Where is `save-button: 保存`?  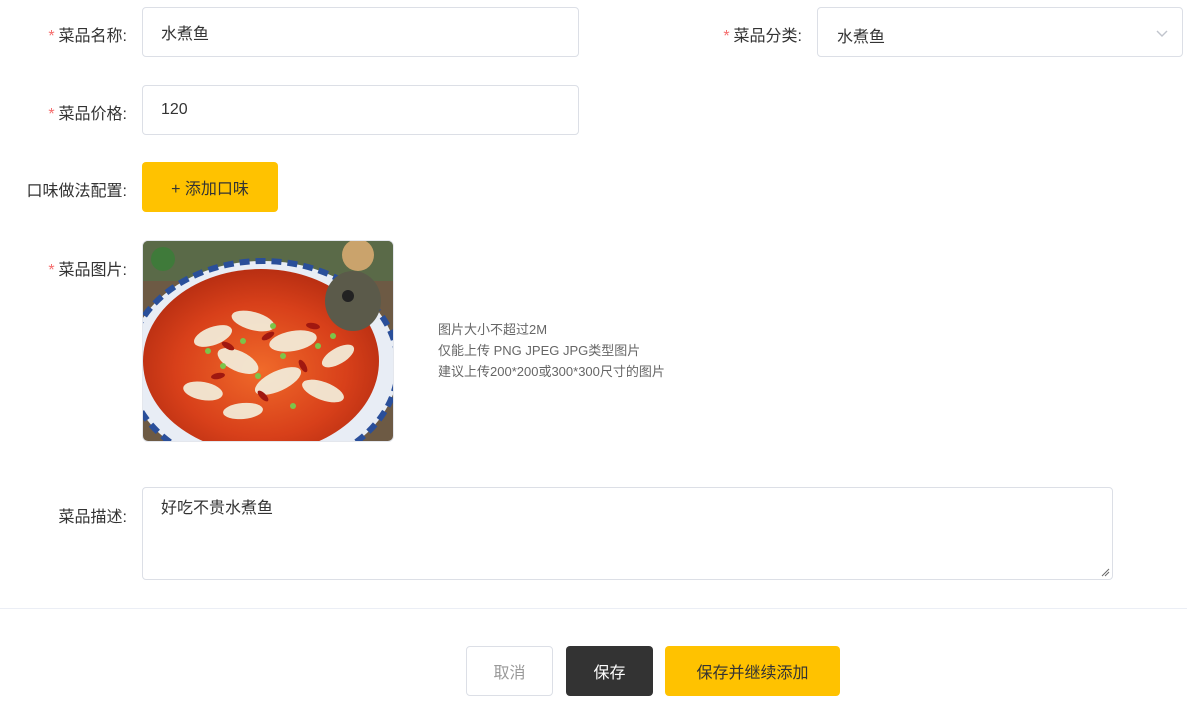 save-button: 保存 is located at coordinates (609, 671).